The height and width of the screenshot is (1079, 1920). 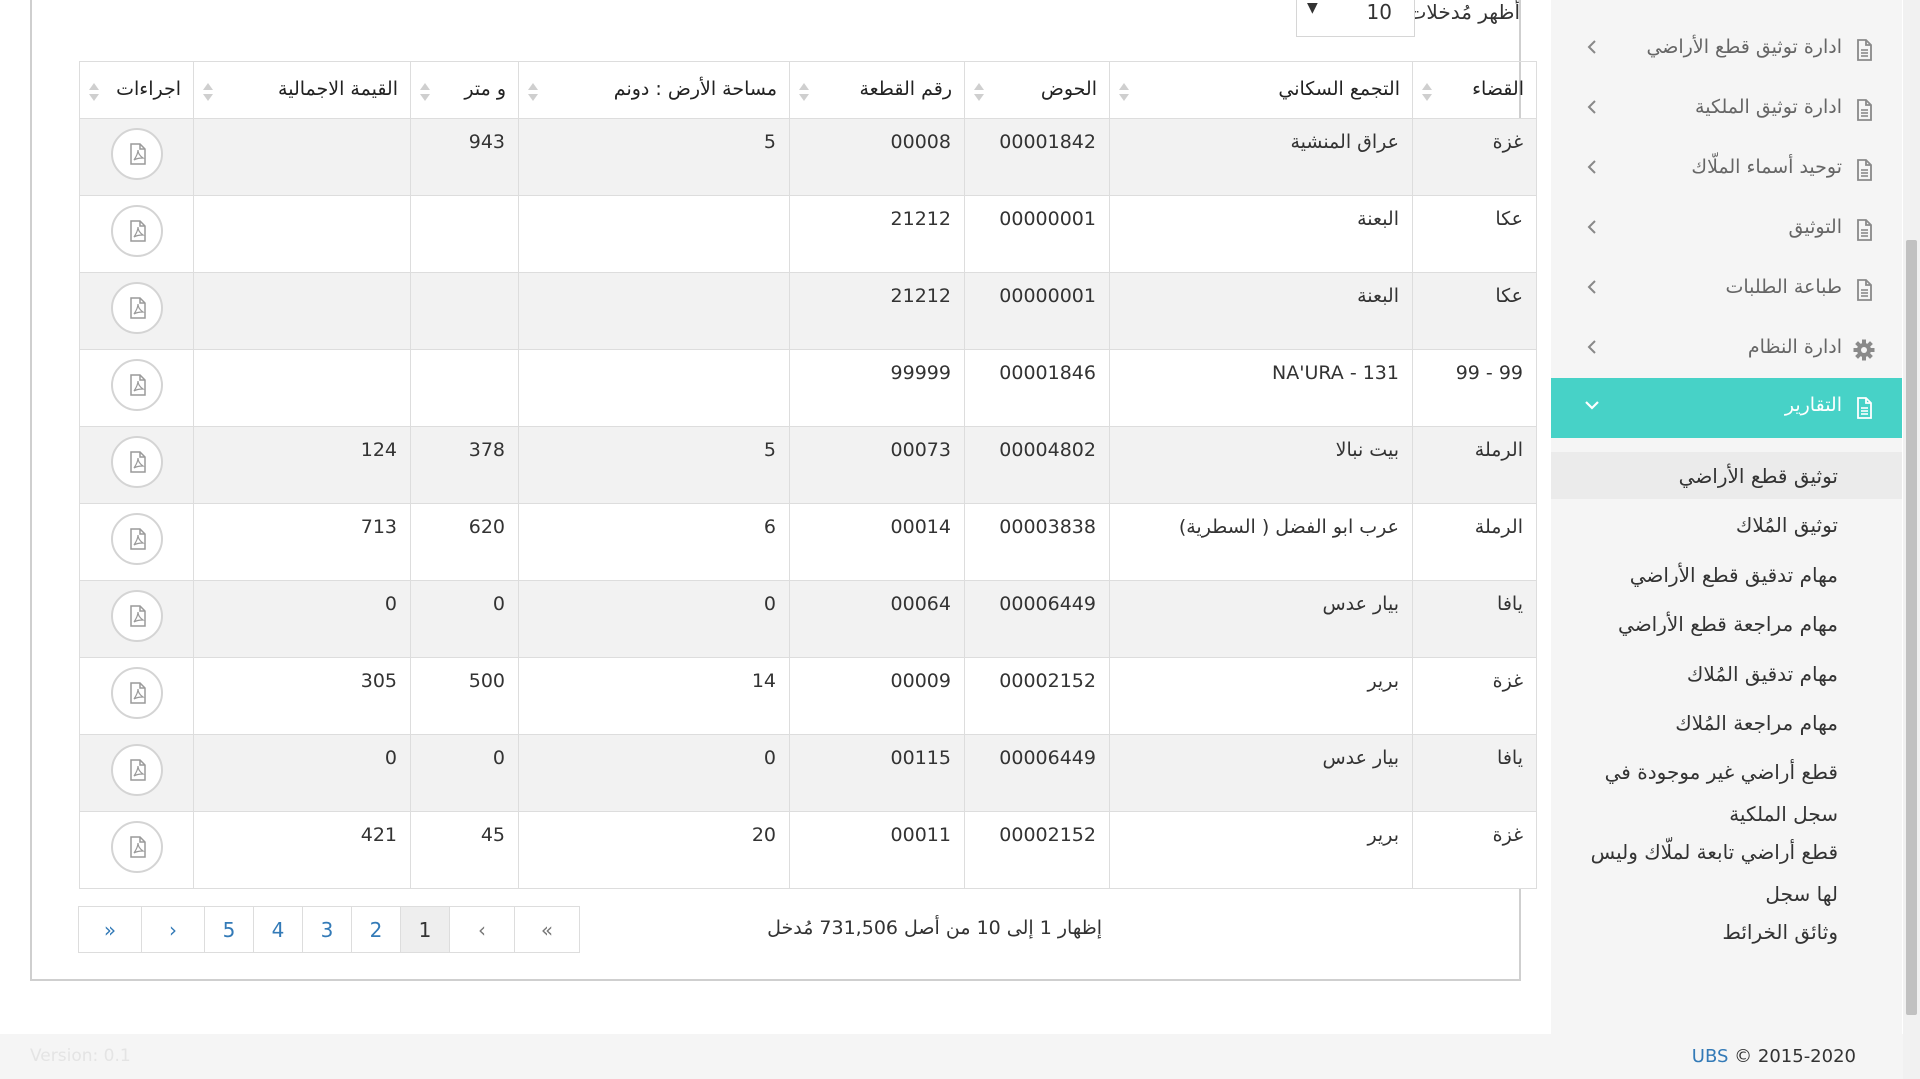 I want to click on submenu-item-1: توثيق قطع الأراضي, so click(x=1758, y=476).